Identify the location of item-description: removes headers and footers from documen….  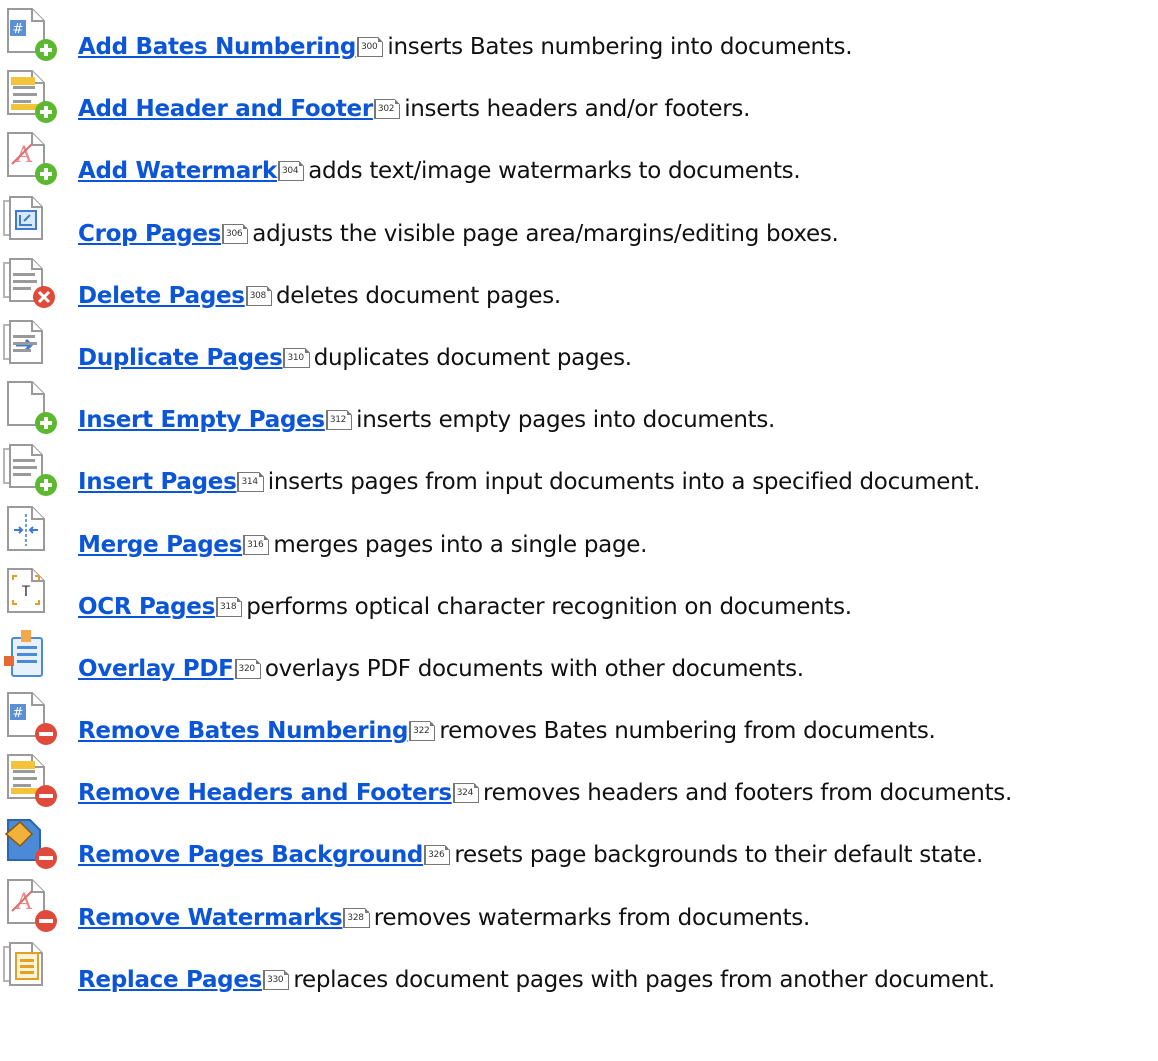
(747, 793).